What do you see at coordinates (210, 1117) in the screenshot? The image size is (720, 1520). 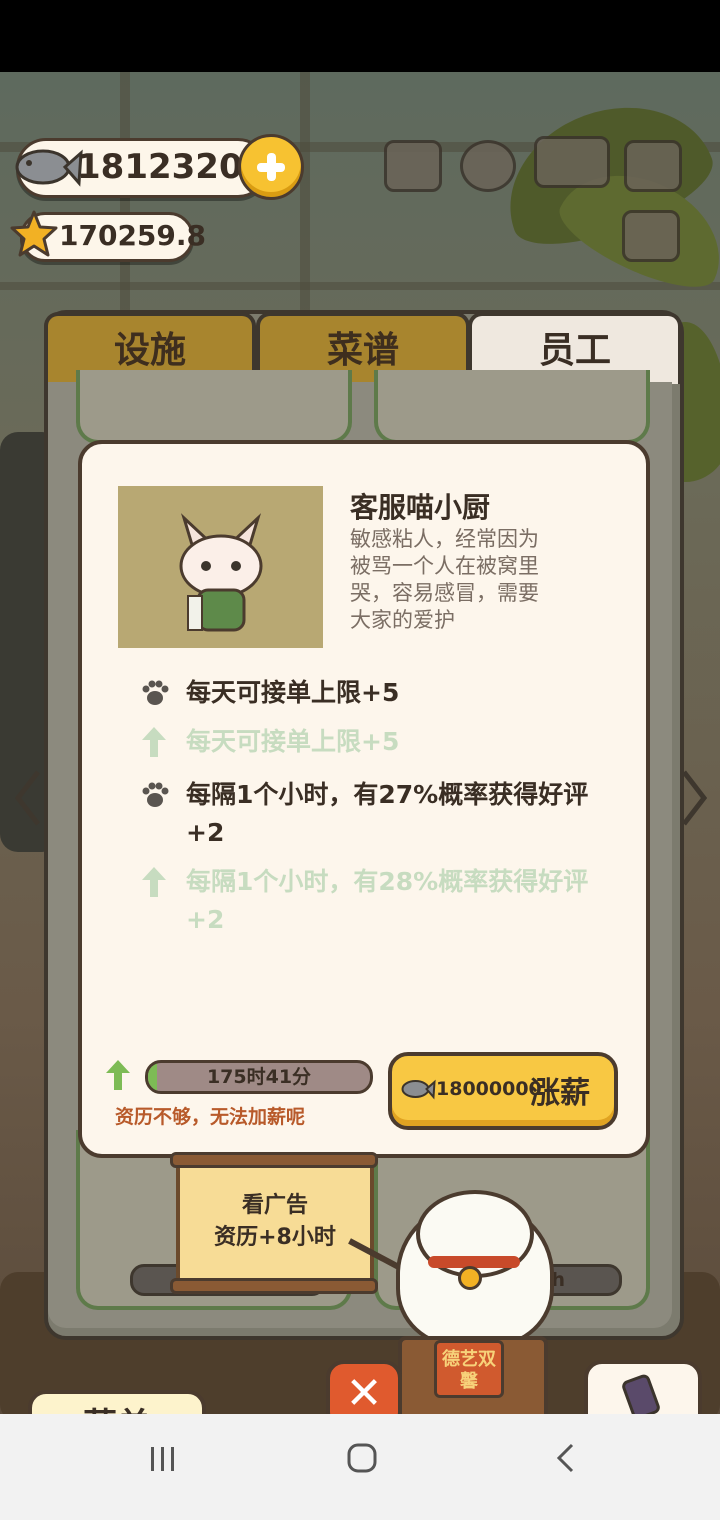 I see `warning-text: 资历不够，无法加薪呢` at bounding box center [210, 1117].